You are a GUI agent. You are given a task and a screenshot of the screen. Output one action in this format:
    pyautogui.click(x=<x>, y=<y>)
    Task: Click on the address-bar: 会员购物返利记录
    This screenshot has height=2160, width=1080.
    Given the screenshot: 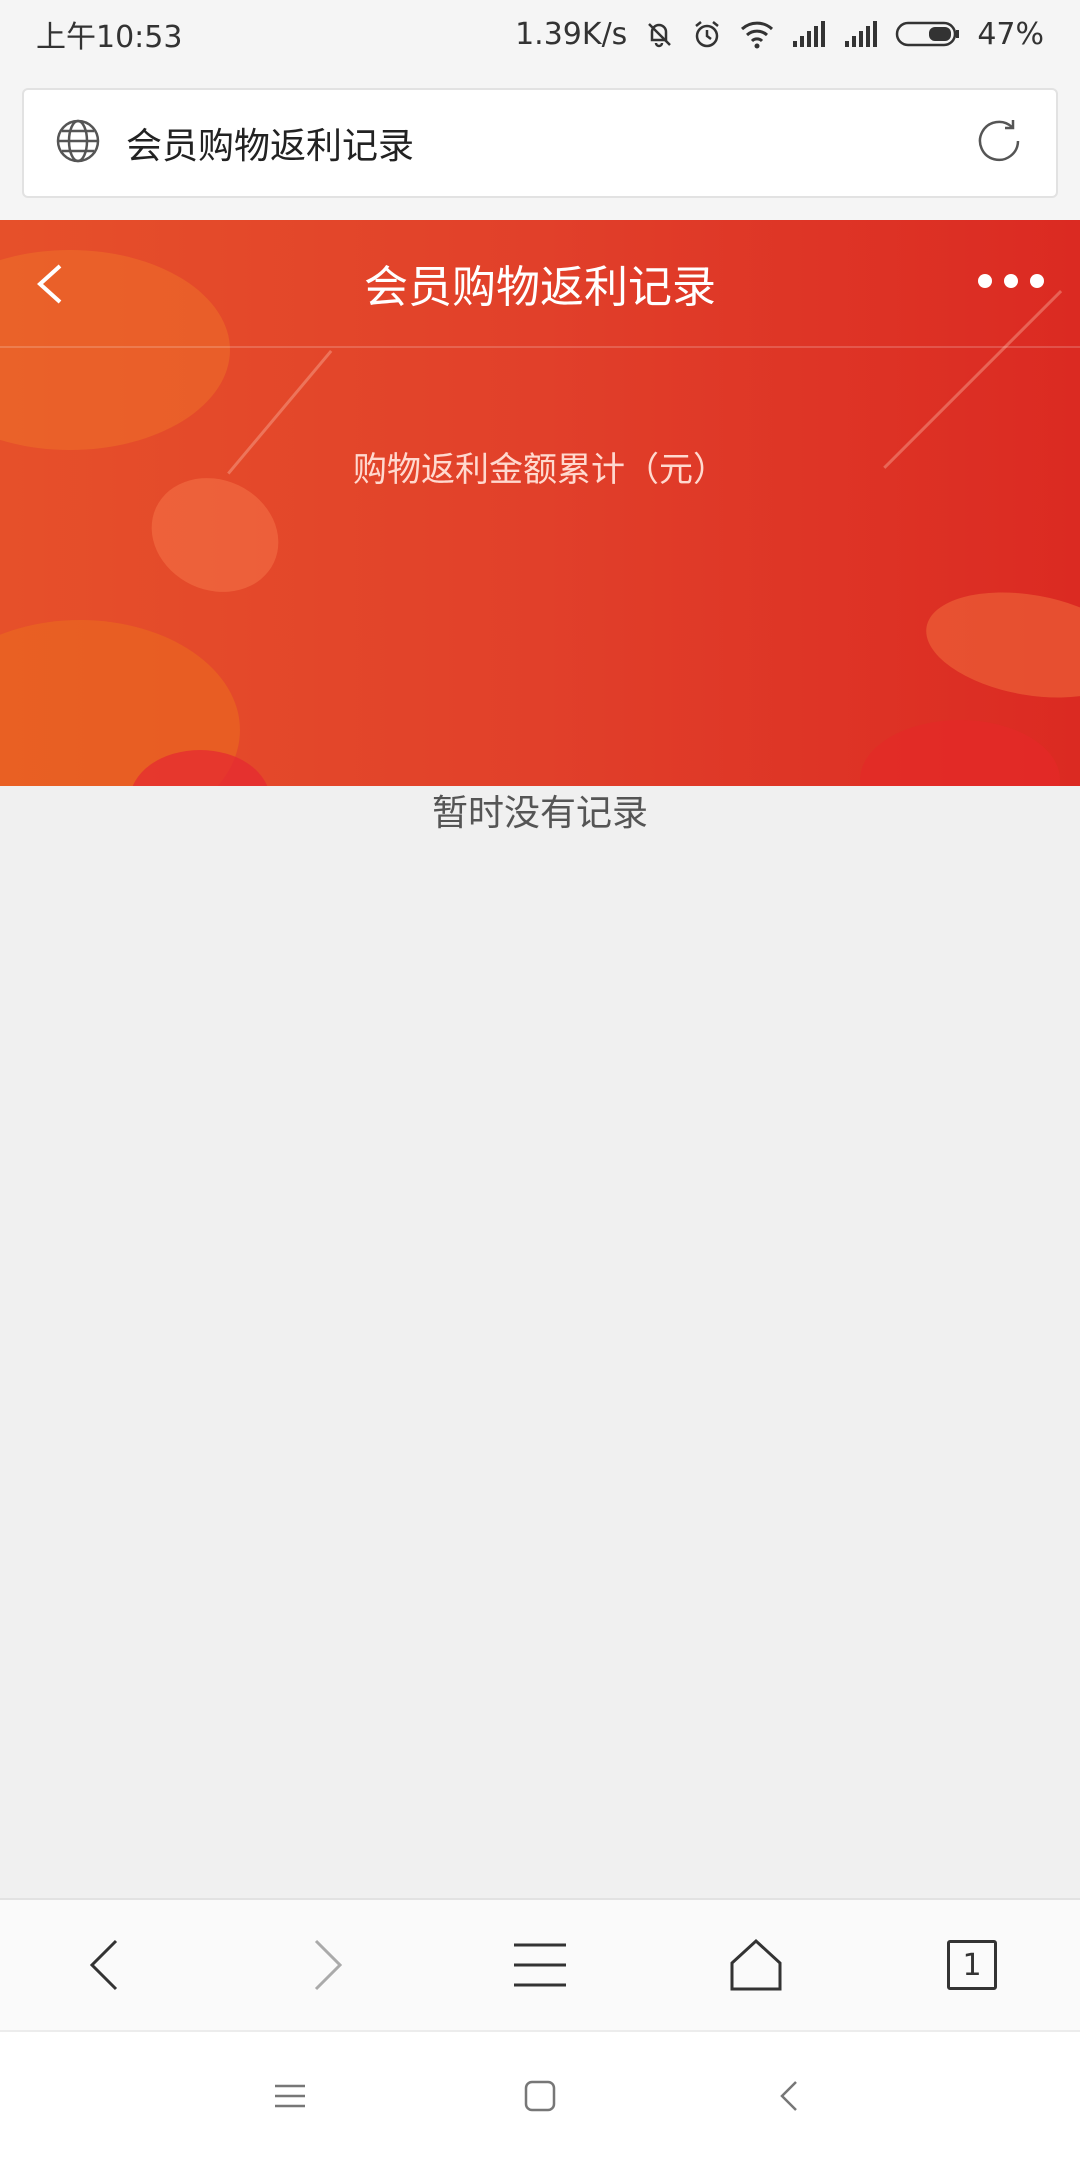 What is the action you would take?
    pyautogui.click(x=540, y=143)
    